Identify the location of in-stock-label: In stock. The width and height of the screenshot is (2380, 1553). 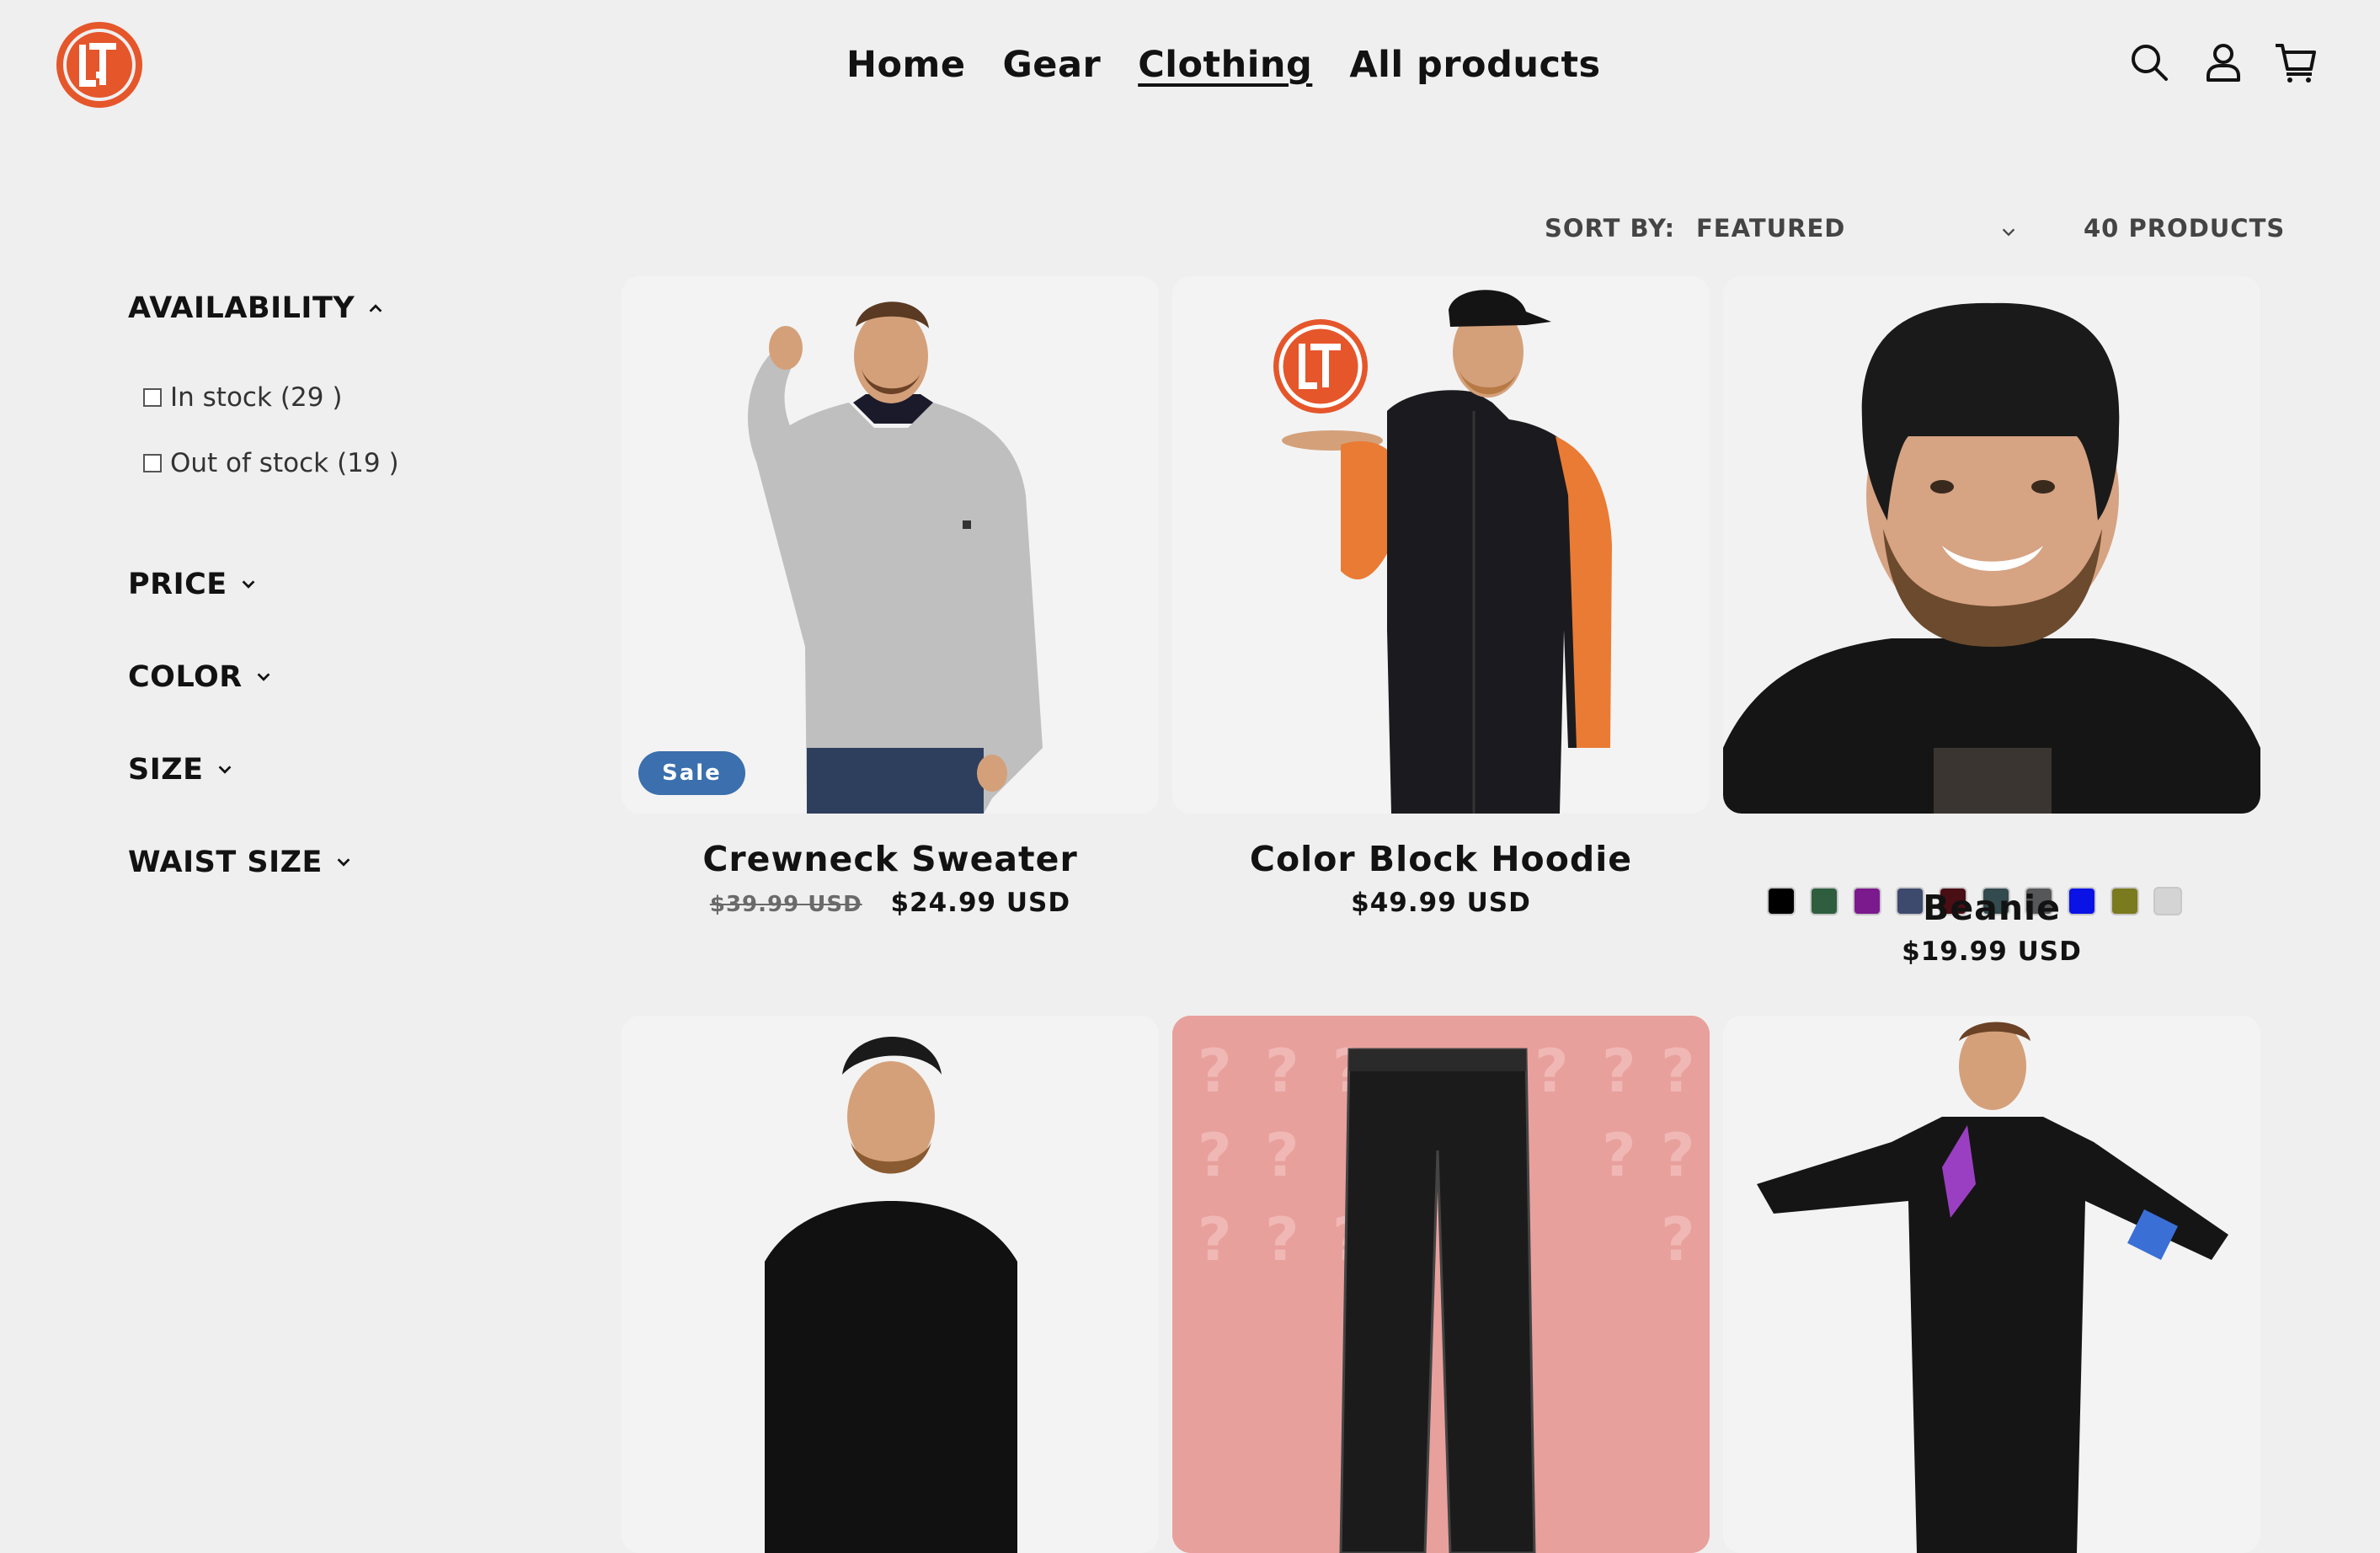
(221, 397).